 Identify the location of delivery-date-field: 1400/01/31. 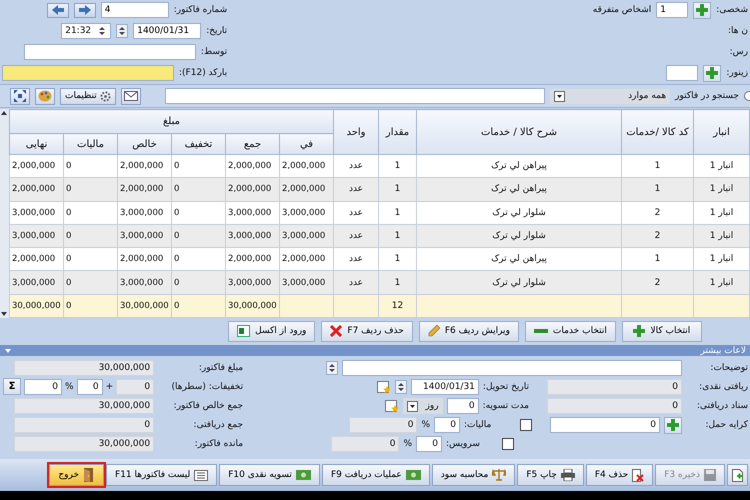
(444, 387).